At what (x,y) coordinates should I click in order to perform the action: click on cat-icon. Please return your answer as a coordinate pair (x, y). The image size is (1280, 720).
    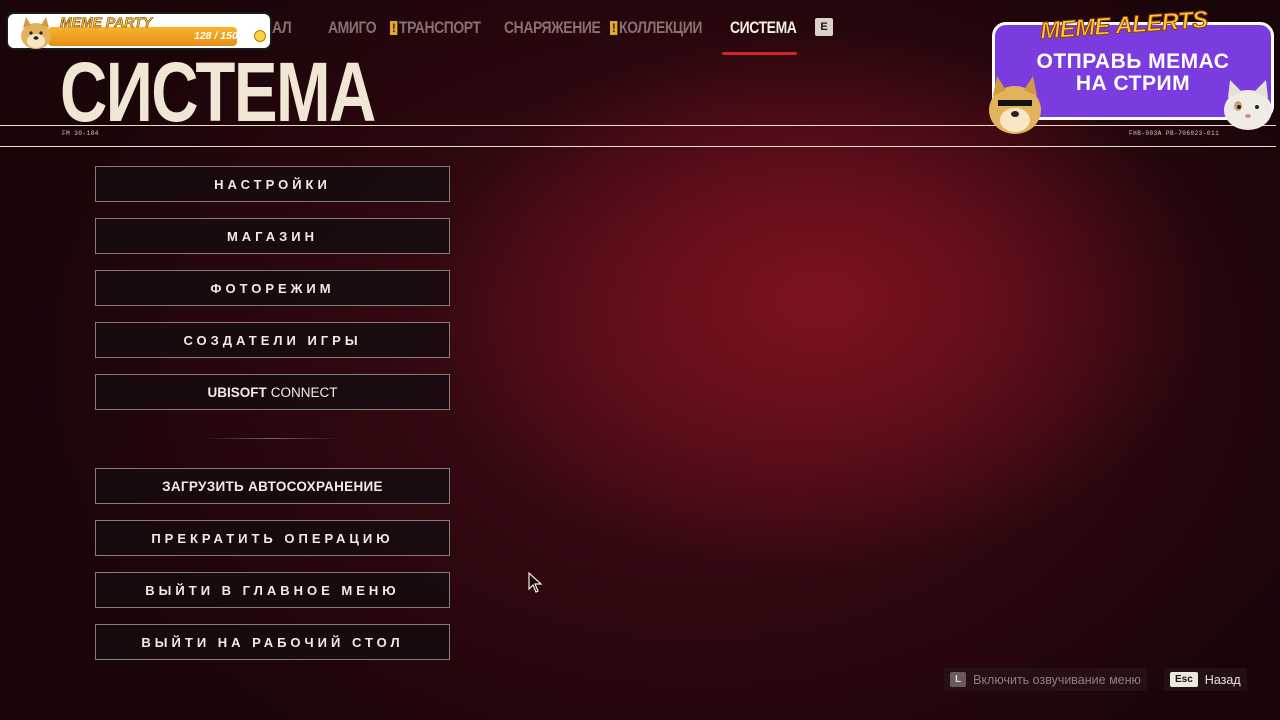
    Looking at the image, I should click on (1248, 105).